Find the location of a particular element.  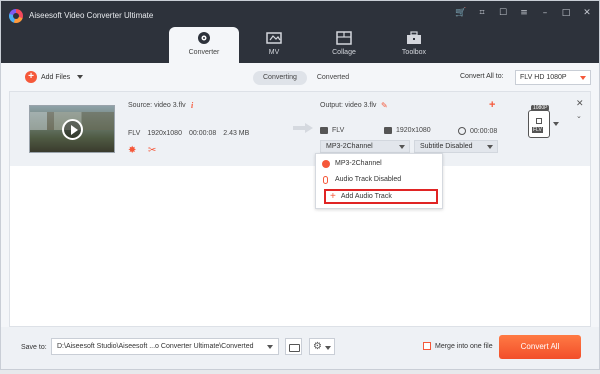

subtitle-value: Subtitle Disabled is located at coordinates (446, 146).